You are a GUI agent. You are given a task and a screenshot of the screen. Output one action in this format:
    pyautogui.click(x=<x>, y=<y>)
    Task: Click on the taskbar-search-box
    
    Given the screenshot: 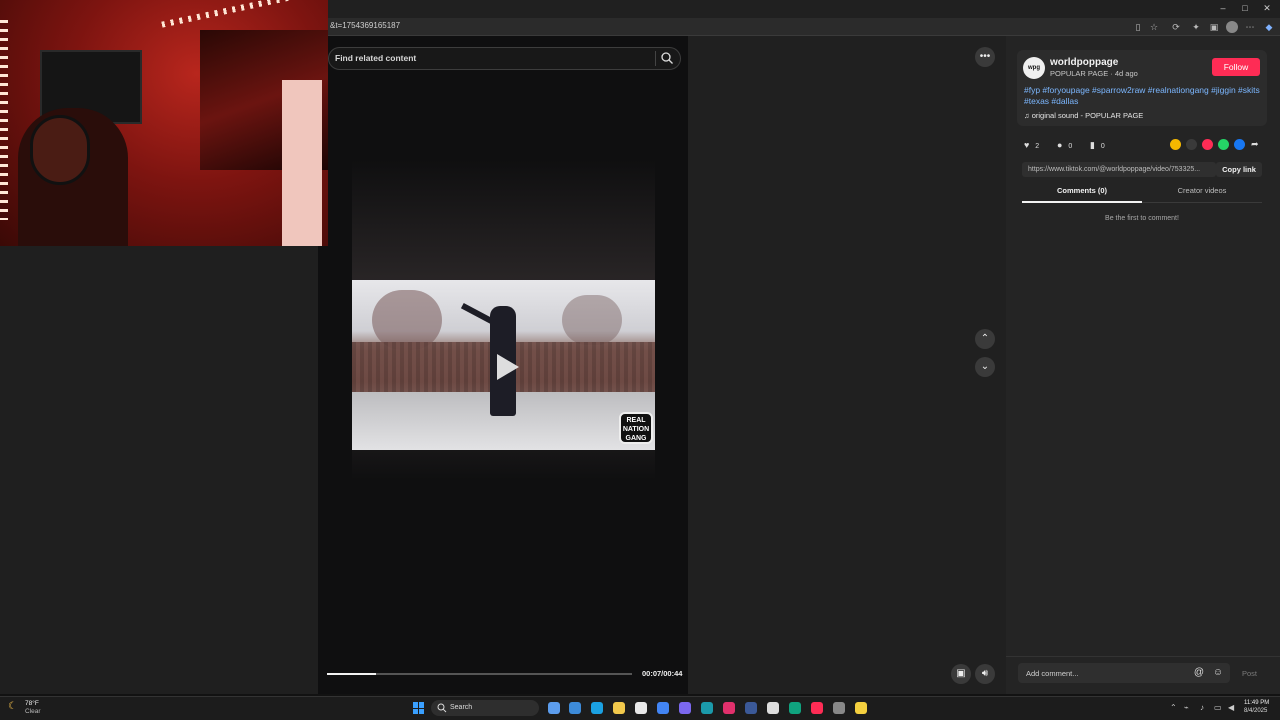 What is the action you would take?
    pyautogui.click(x=485, y=708)
    